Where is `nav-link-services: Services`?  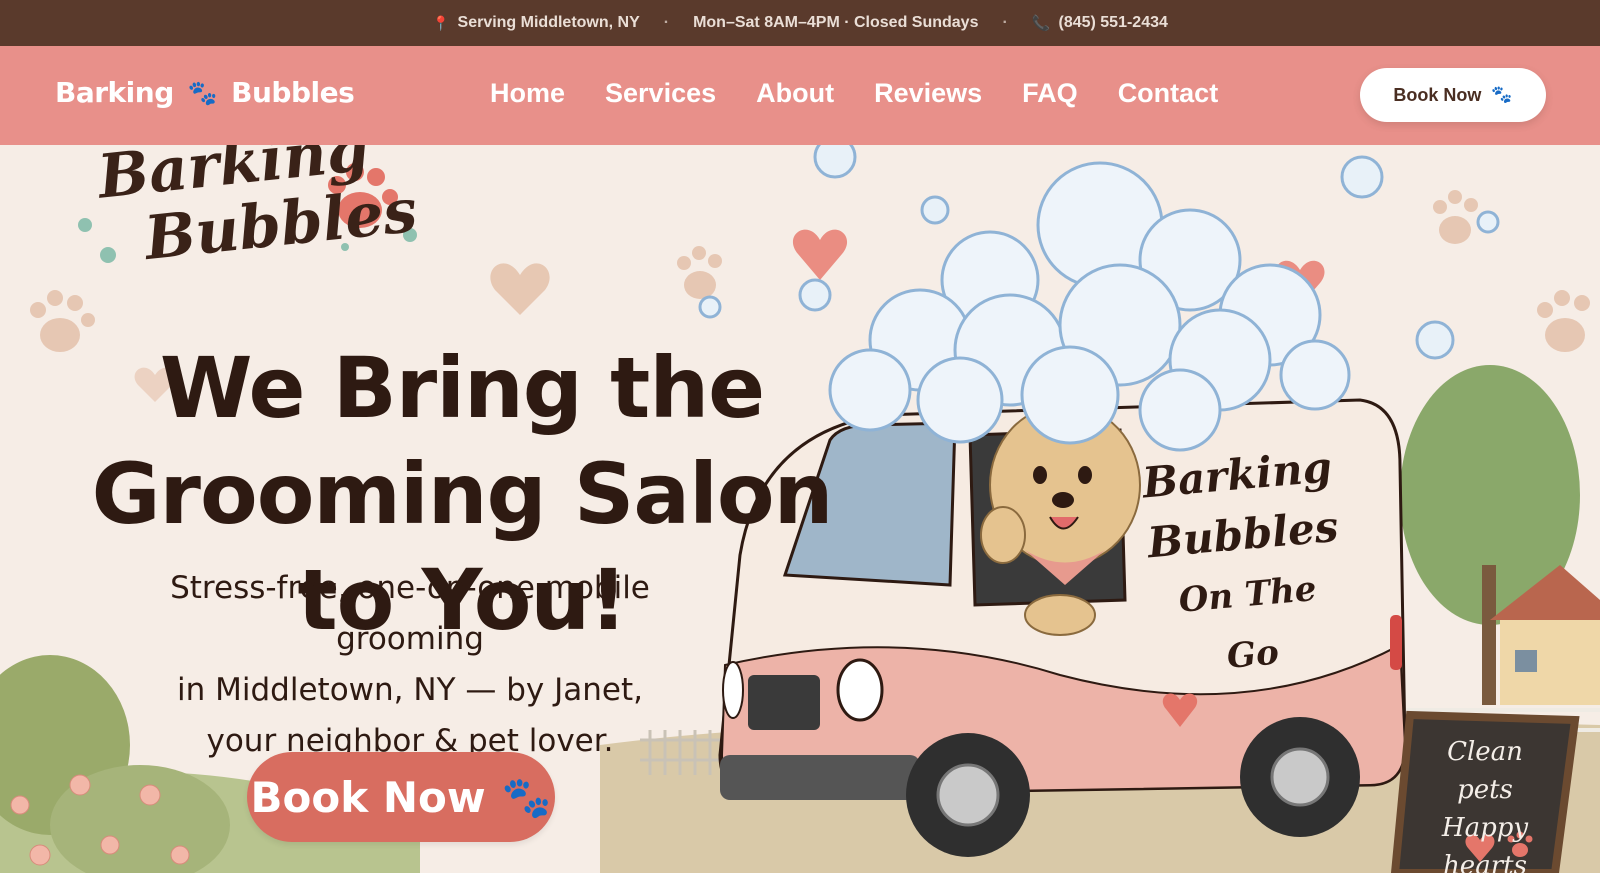 nav-link-services: Services is located at coordinates (660, 93).